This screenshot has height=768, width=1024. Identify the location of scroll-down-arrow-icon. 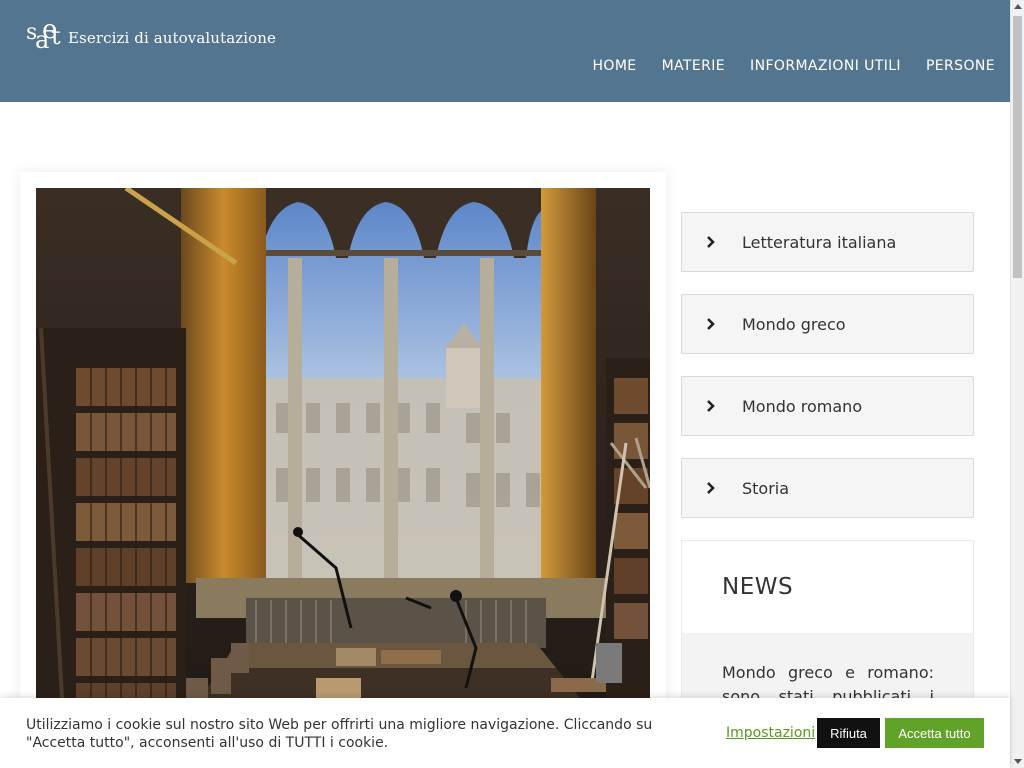
(1018, 761).